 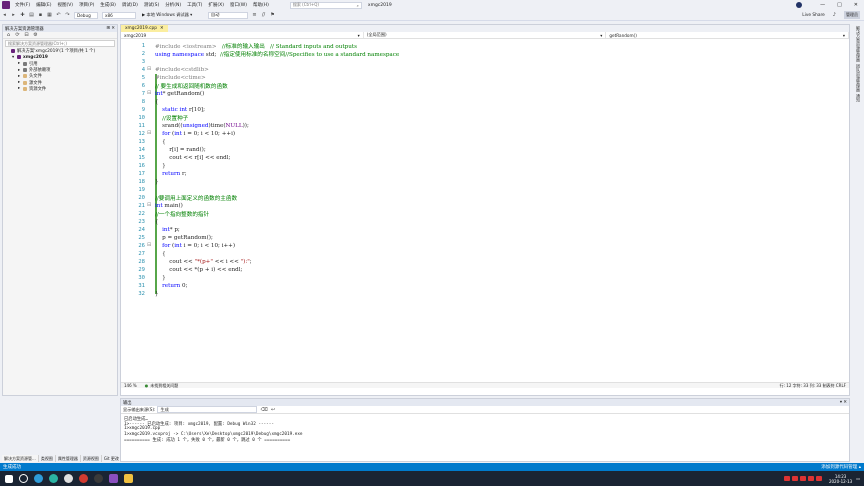 What do you see at coordinates (228, 15) in the screenshot?
I see `run-mode-select: 自动` at bounding box center [228, 15].